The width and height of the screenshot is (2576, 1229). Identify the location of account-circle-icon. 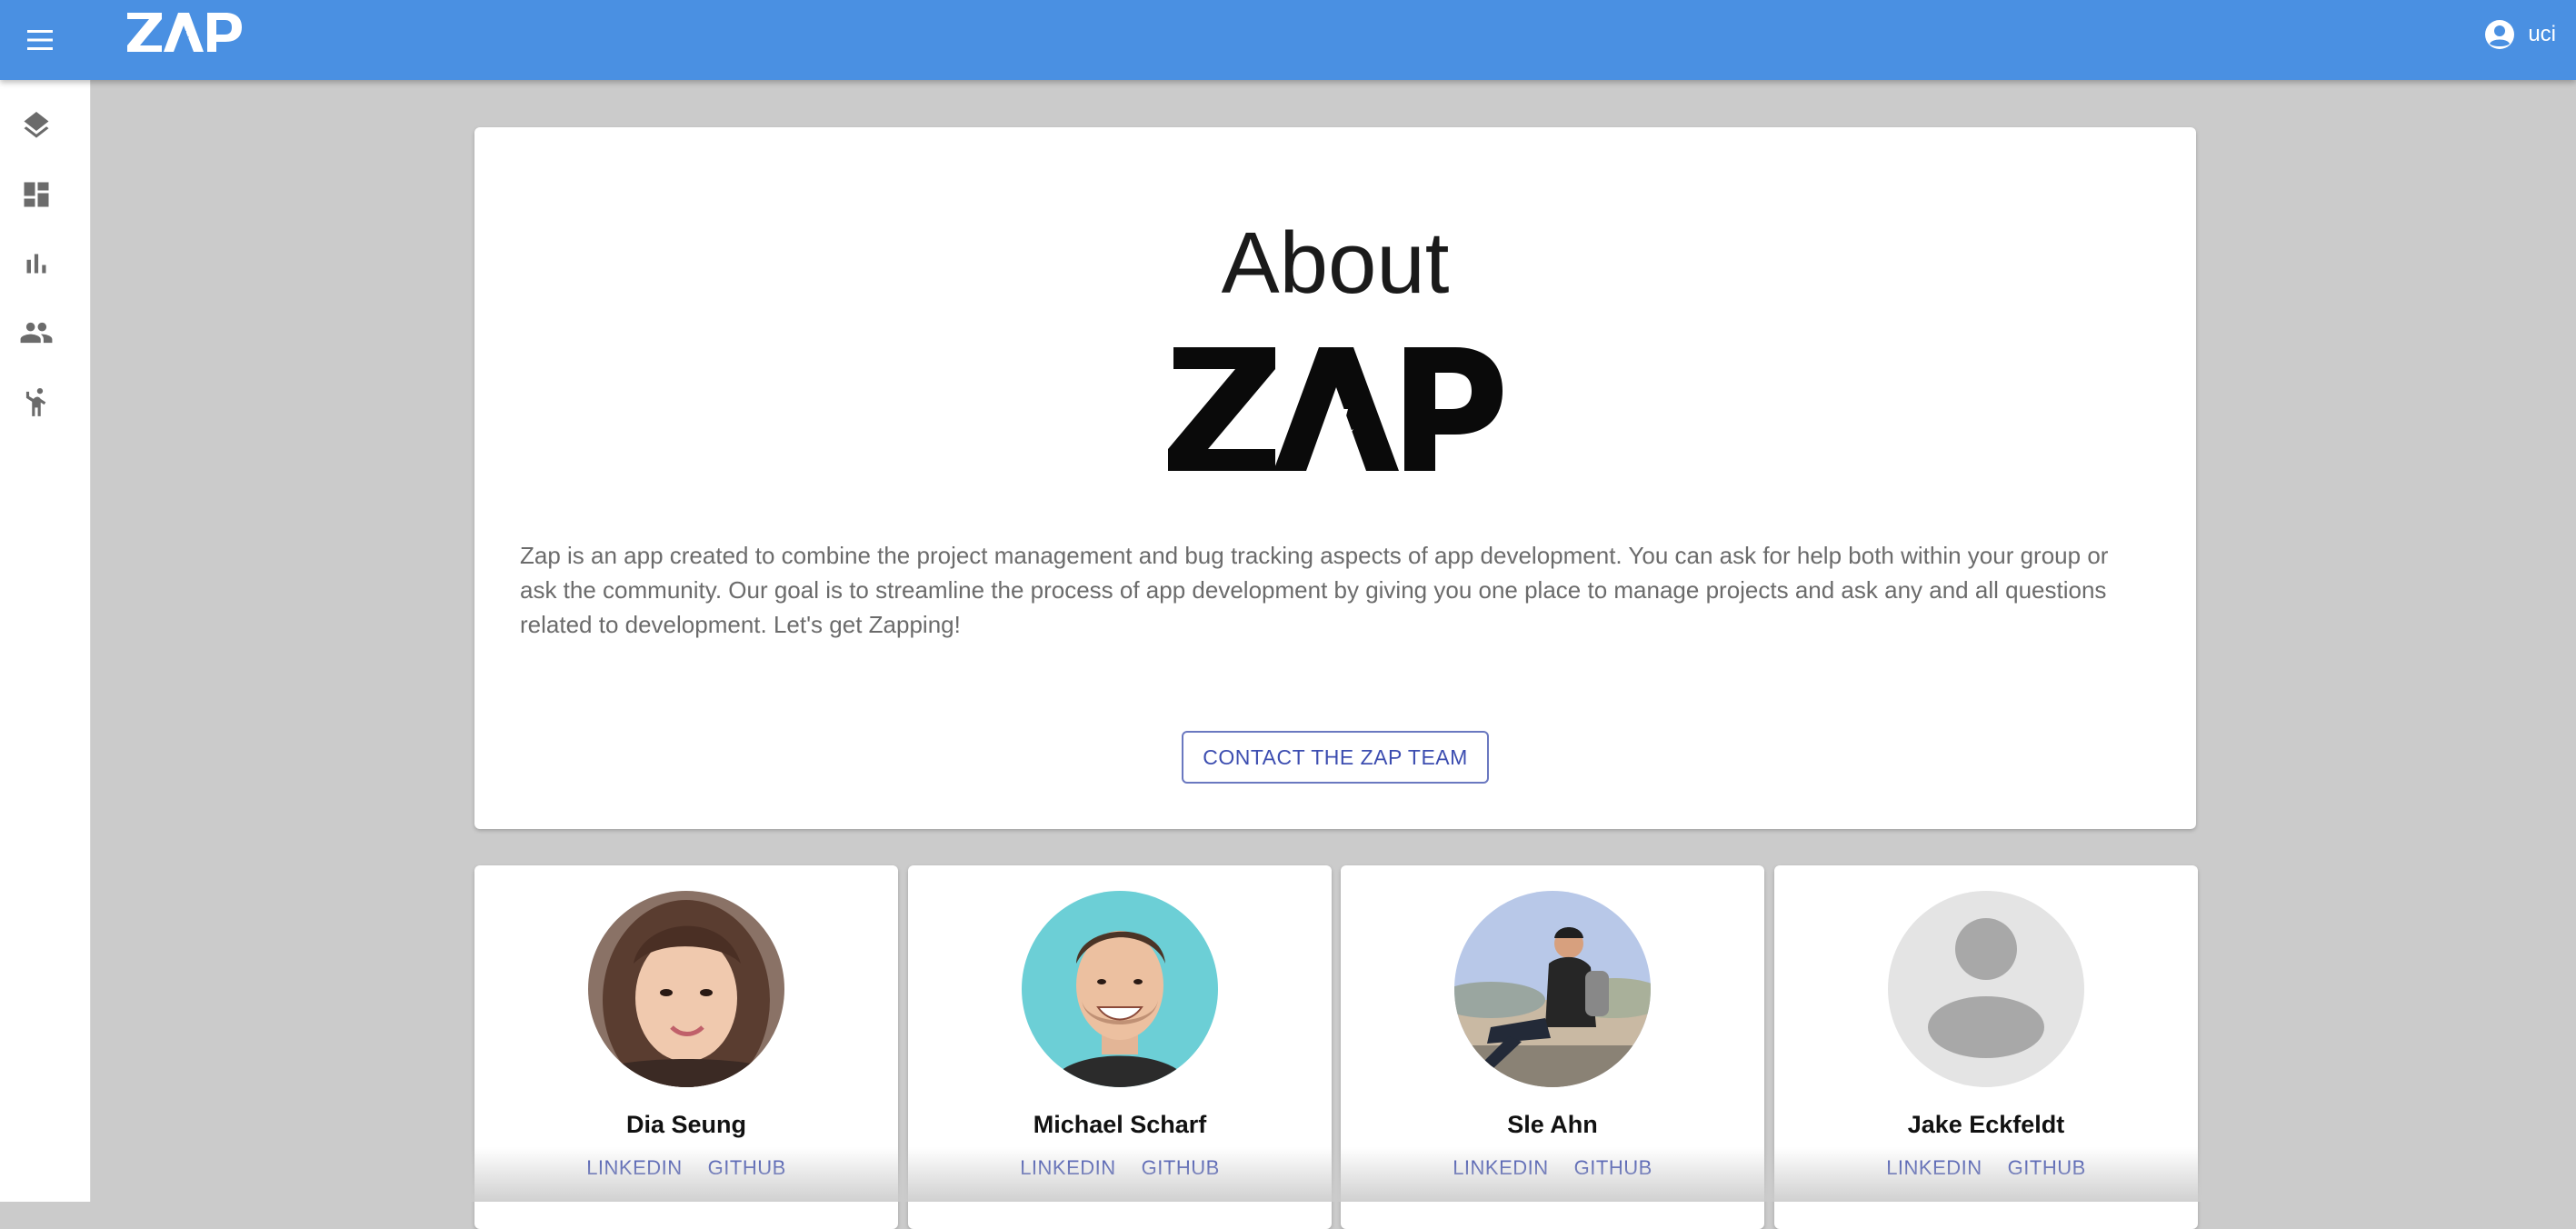
(2499, 34).